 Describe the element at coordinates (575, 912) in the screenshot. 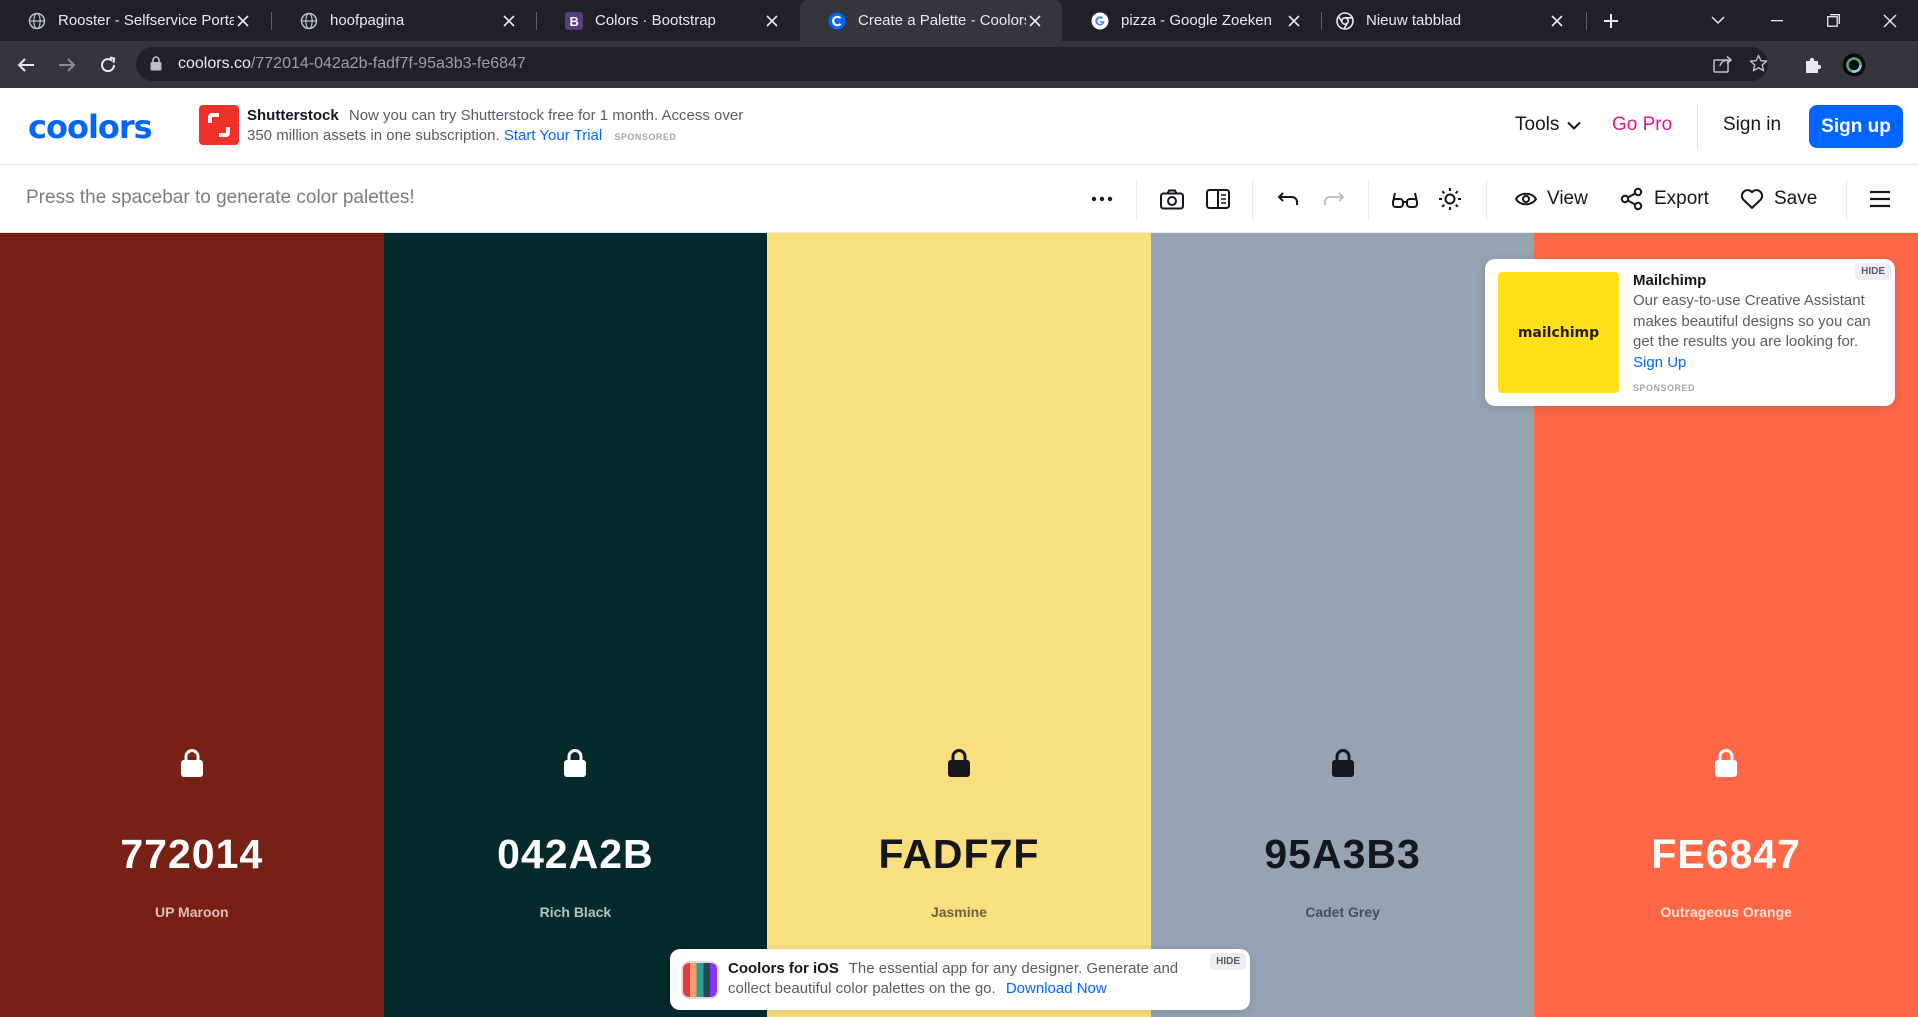

I see `color-name: Rich Black` at that location.